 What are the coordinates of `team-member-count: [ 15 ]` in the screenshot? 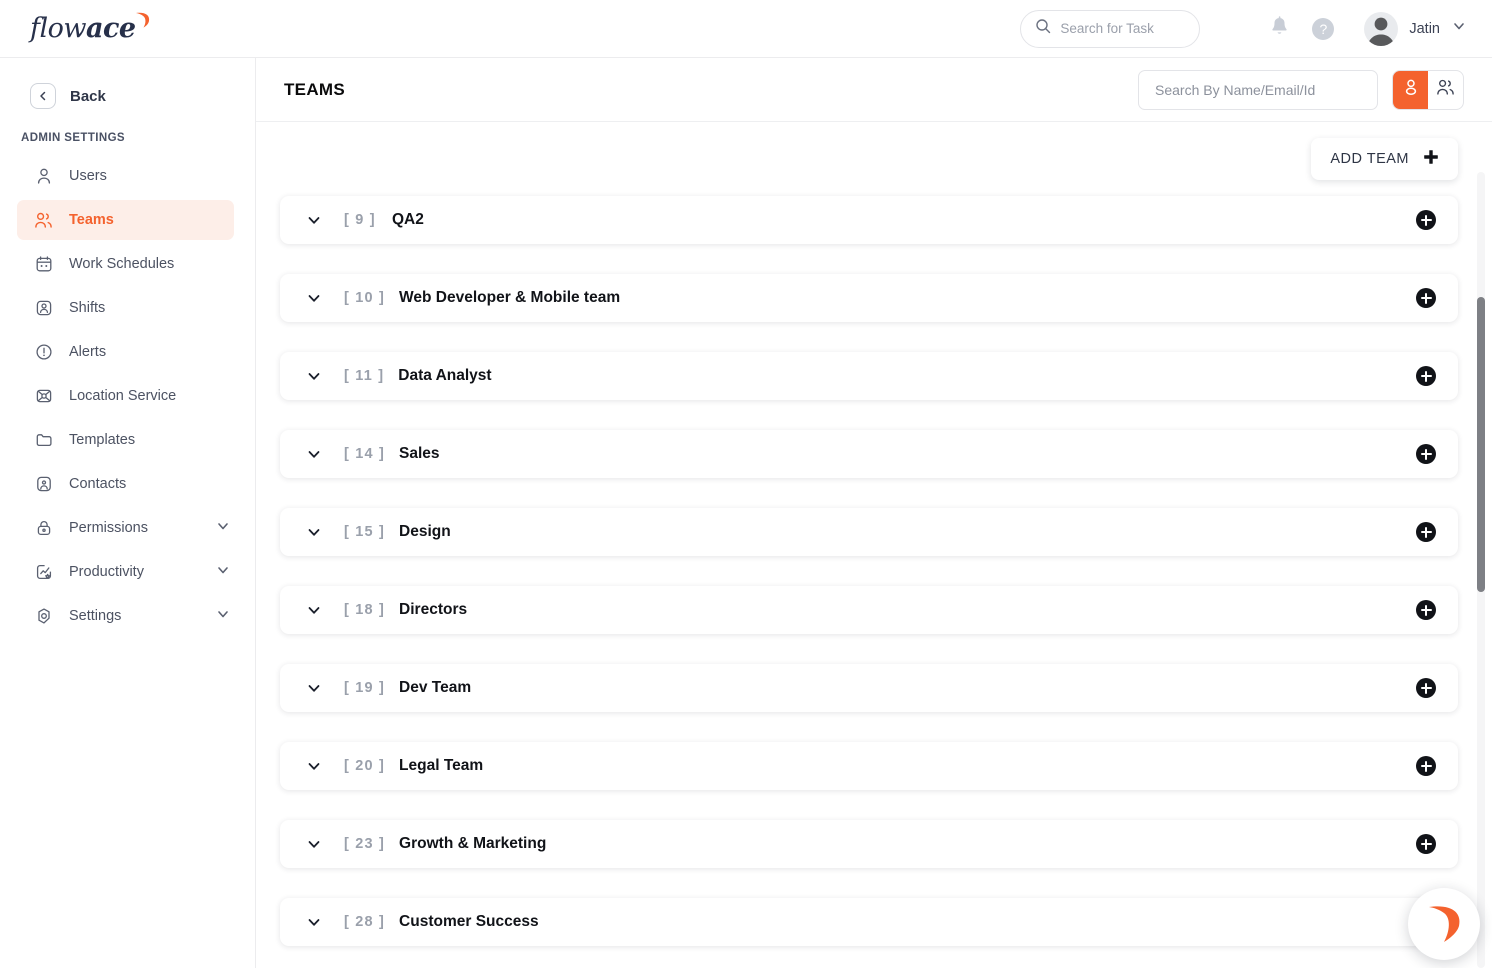 It's located at (365, 532).